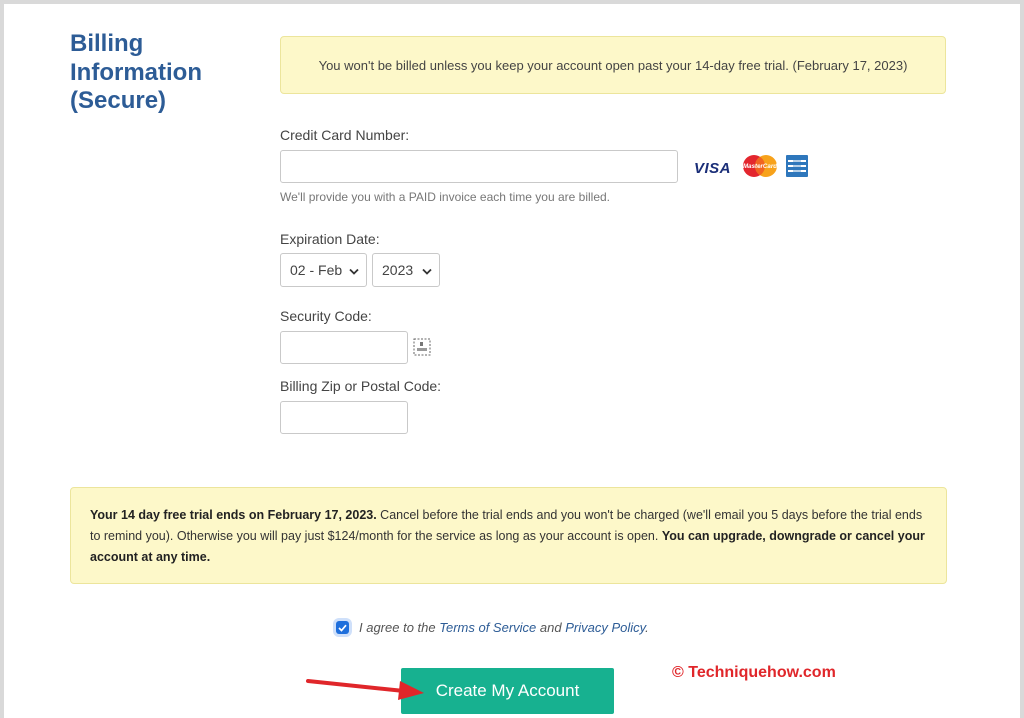 This screenshot has width=1024, height=718. Describe the element at coordinates (398, 270) in the screenshot. I see `expiration-year-value: 2023` at that location.